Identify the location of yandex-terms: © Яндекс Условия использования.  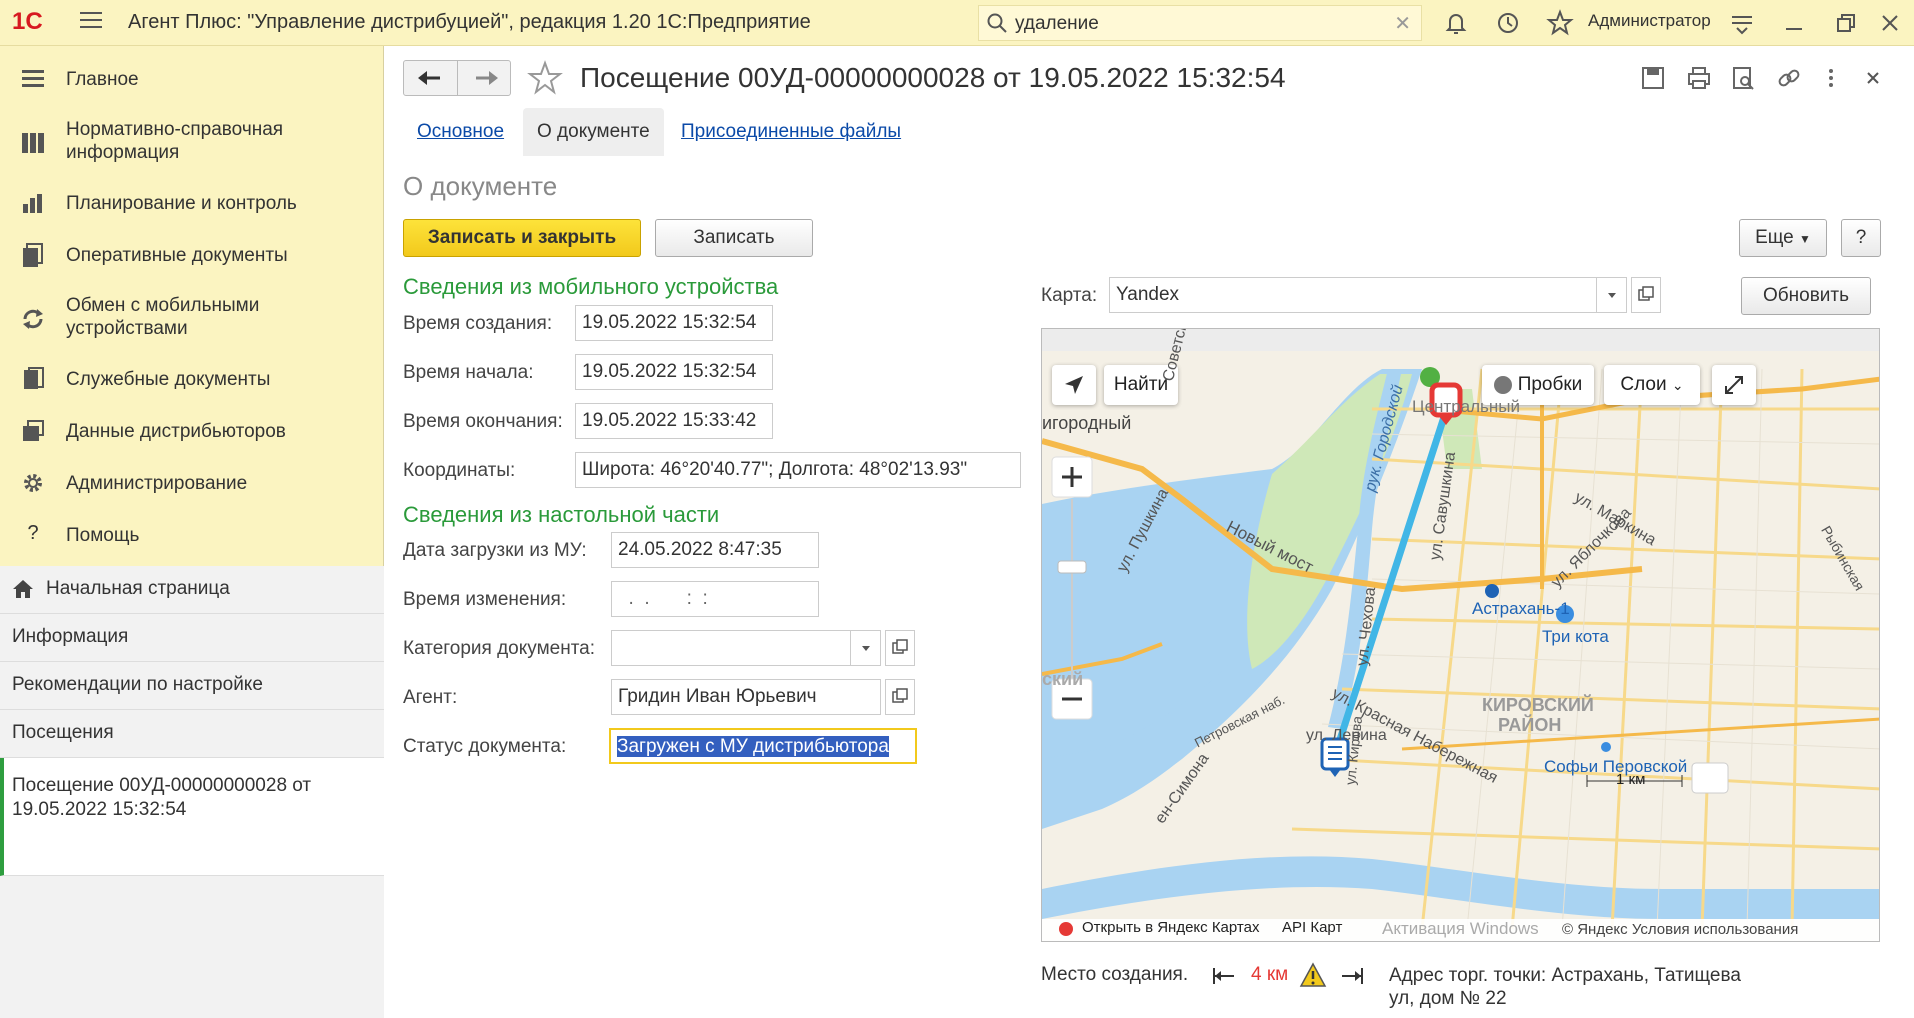
(1680, 929).